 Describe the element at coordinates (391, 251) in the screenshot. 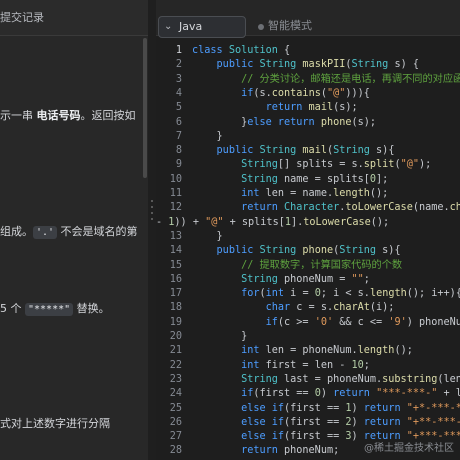

I see `code-token: s){` at that location.